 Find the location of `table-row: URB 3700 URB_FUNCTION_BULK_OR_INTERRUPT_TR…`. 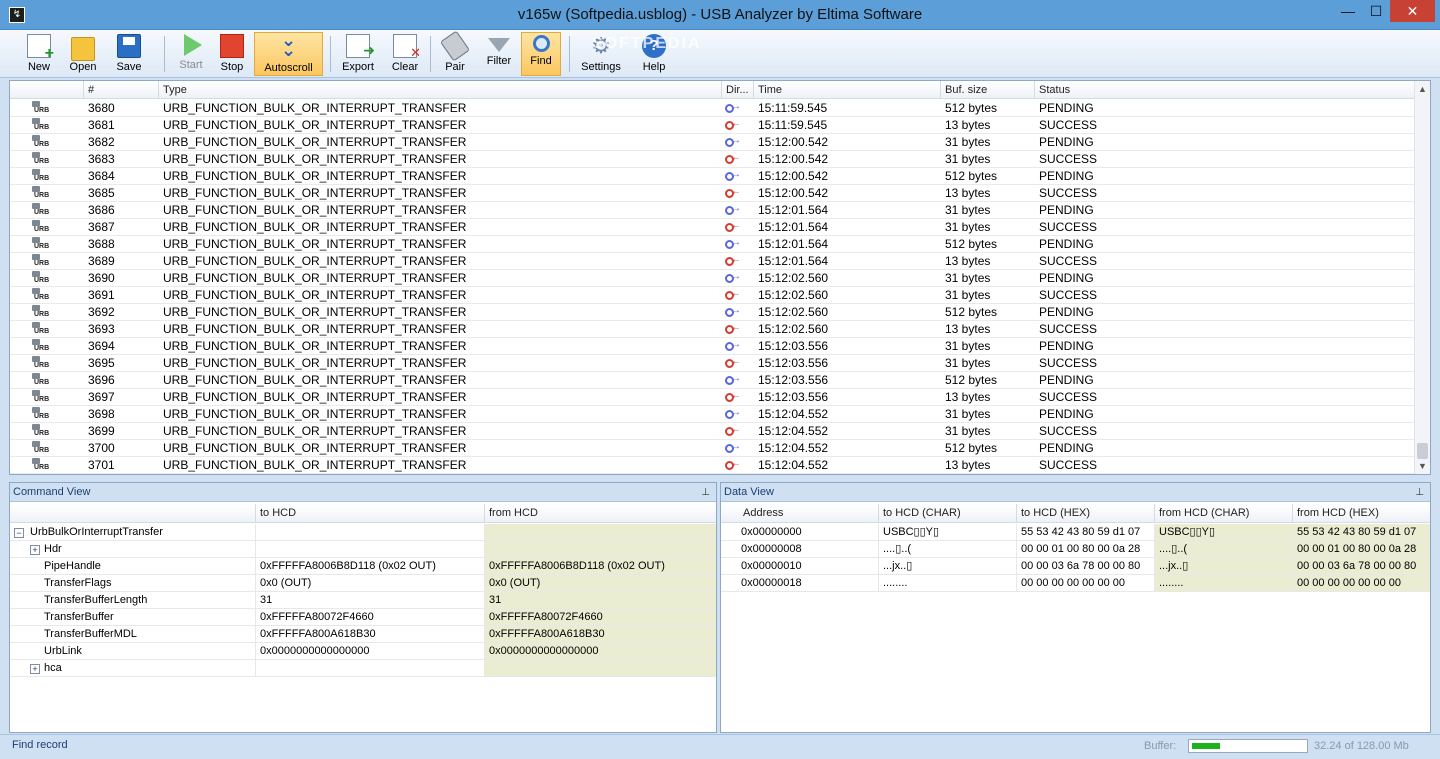

table-row: URB 3700 URB_FUNCTION_BULK_OR_INTERRUPT_TR… is located at coordinates (712, 448).